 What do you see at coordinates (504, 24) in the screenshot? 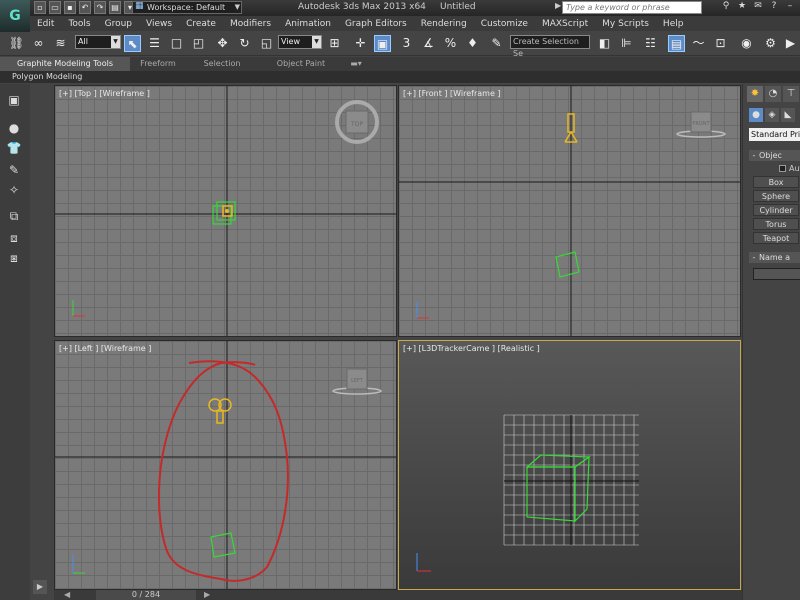
I see `menu-customize: Customize` at bounding box center [504, 24].